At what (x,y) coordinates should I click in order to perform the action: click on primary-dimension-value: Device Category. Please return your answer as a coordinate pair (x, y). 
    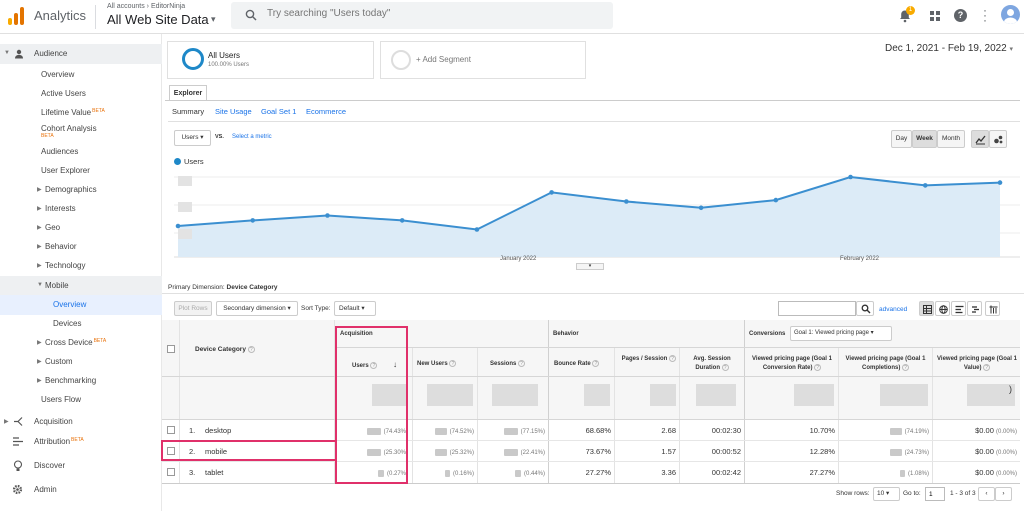
    Looking at the image, I should click on (252, 287).